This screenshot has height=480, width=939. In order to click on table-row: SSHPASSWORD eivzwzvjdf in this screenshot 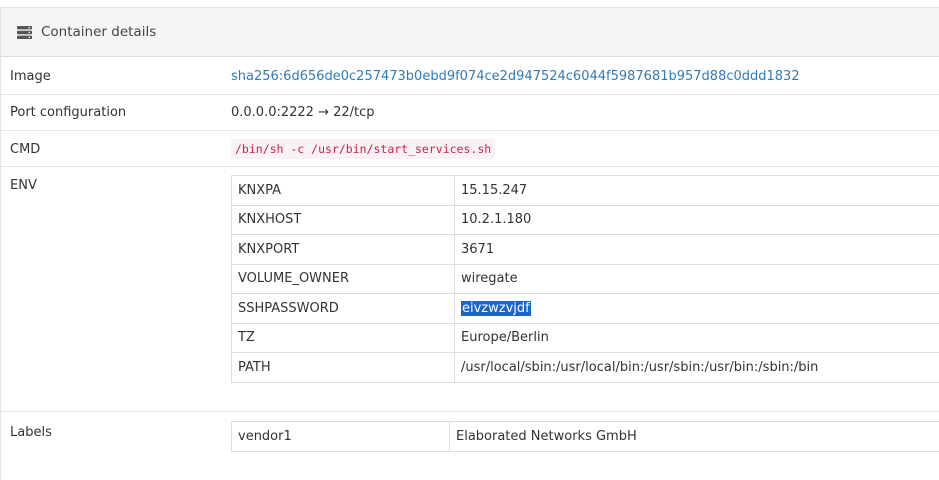, I will do `click(585, 309)`.